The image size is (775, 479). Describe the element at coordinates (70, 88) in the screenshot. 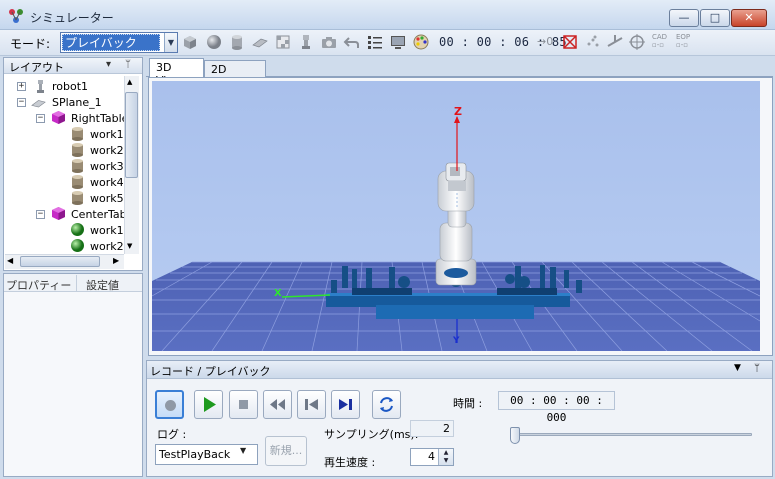

I see `tree-item-robot1: robot1` at that location.